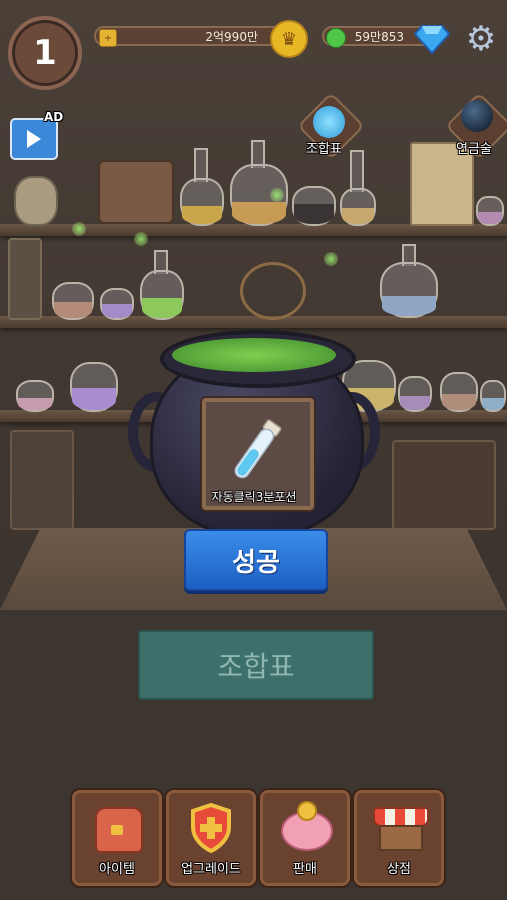  Describe the element at coordinates (231, 36) in the screenshot. I see `gold-amount: 2억990만` at that location.